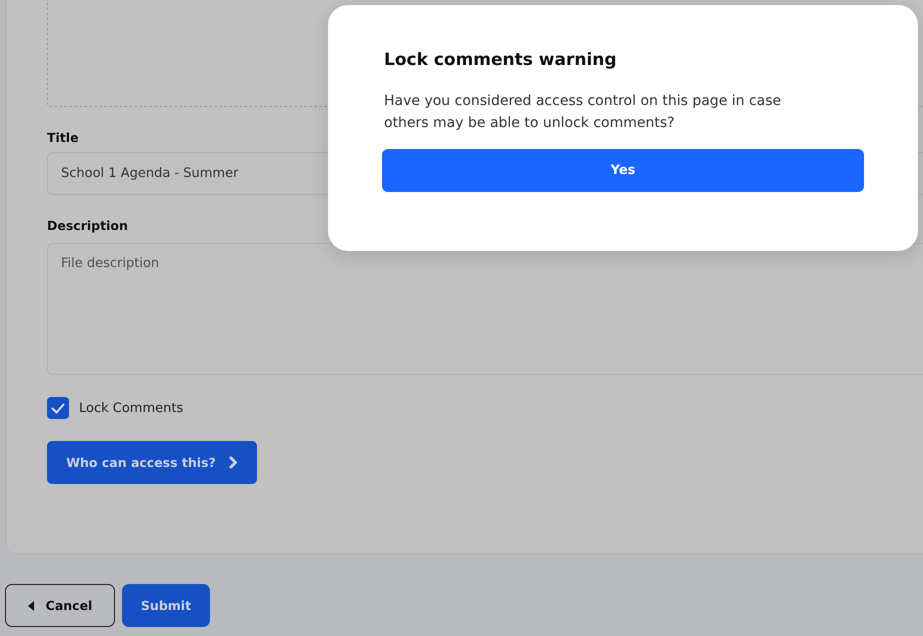 This screenshot has height=636, width=923. What do you see at coordinates (131, 408) in the screenshot?
I see `checkbox-label: Lock Comments` at bounding box center [131, 408].